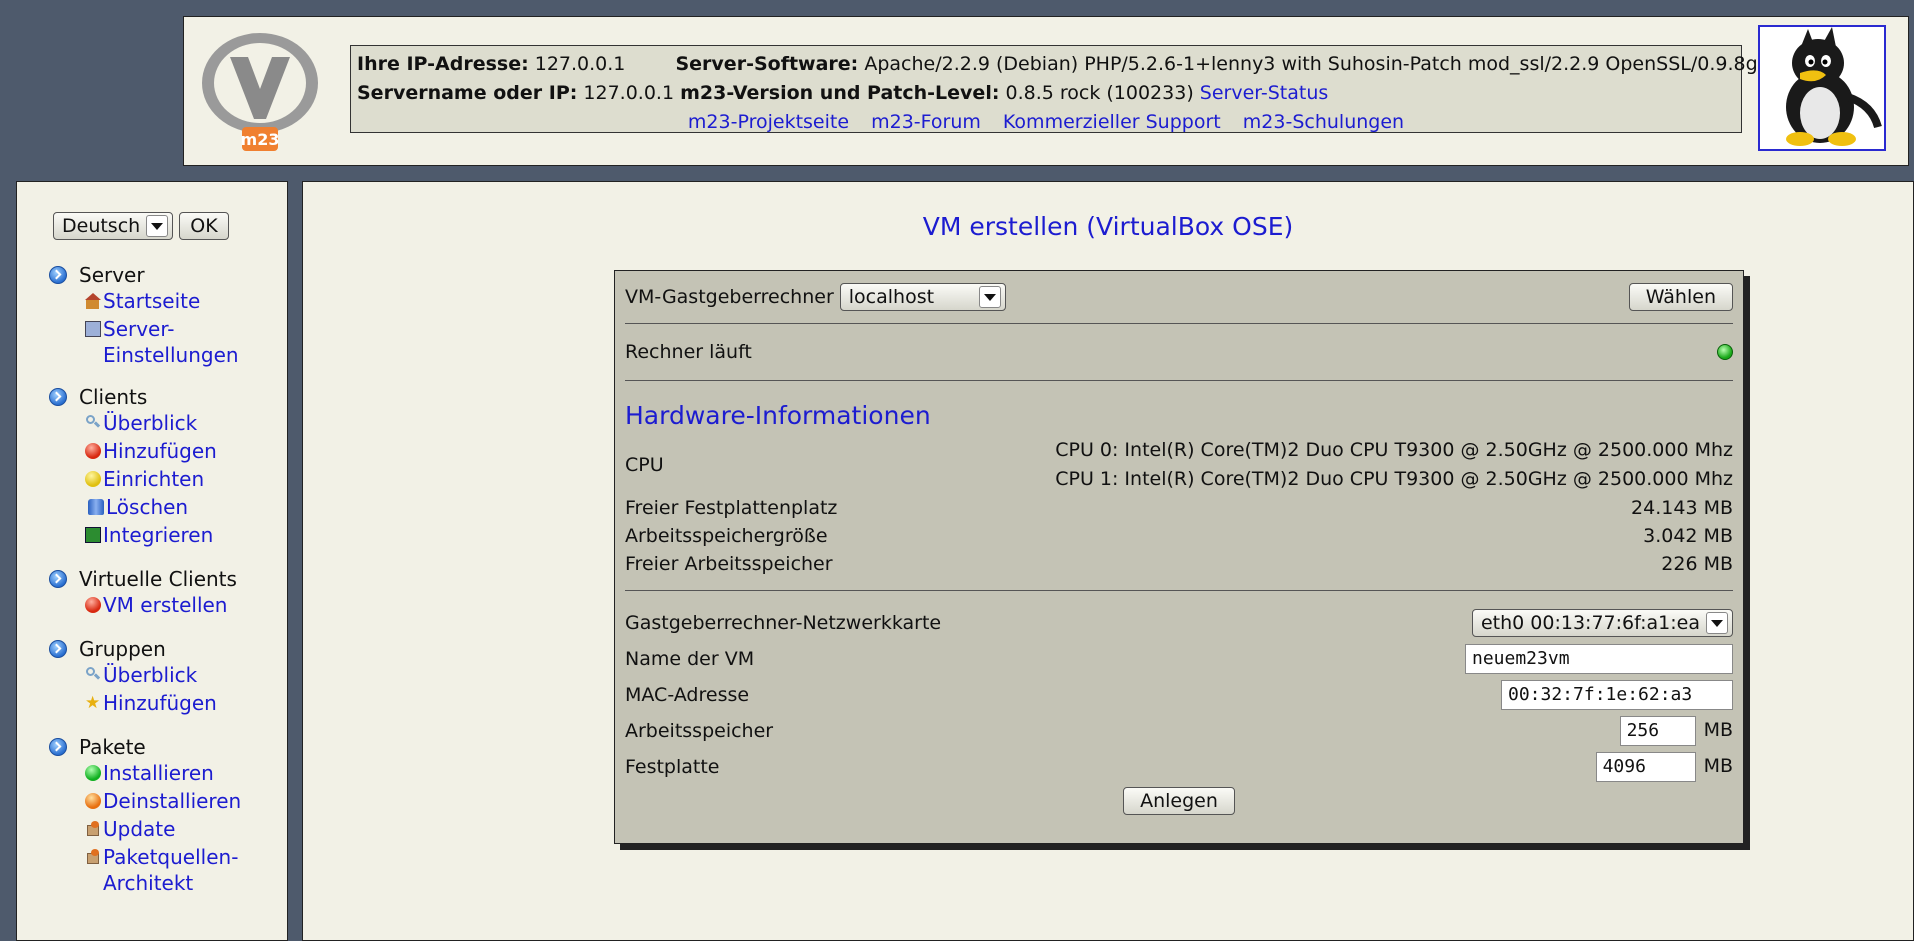 This screenshot has width=1914, height=941. I want to click on server-status-link: Server-Status, so click(1264, 93).